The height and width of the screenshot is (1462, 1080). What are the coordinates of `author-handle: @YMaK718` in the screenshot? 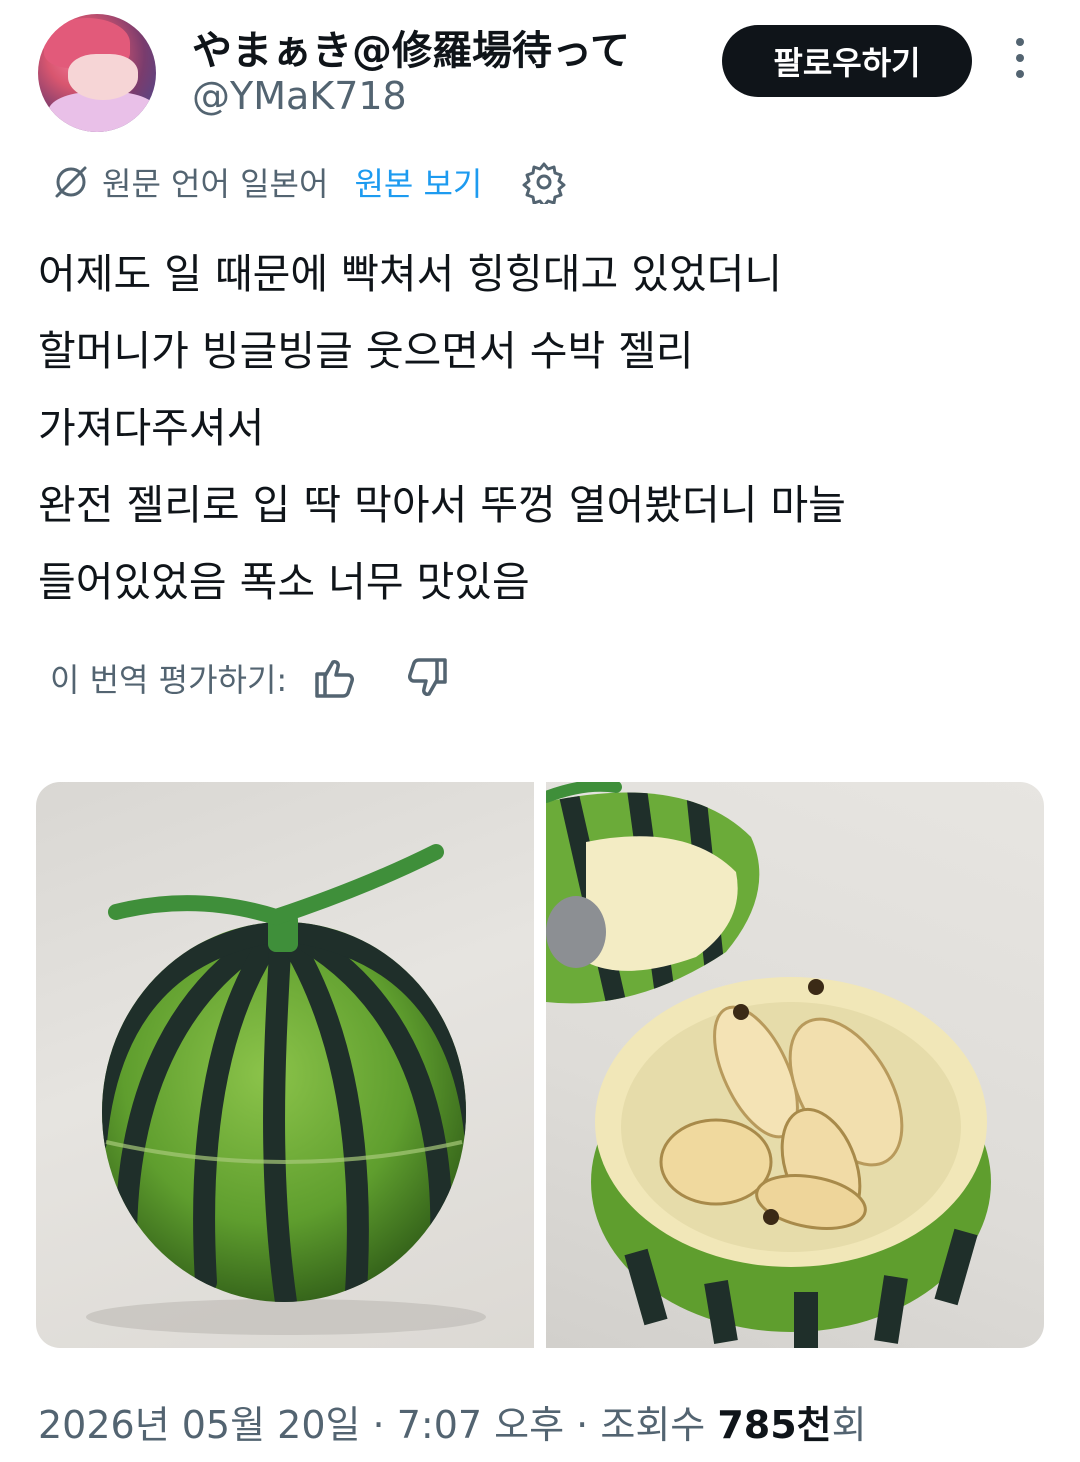 It's located at (299, 96).